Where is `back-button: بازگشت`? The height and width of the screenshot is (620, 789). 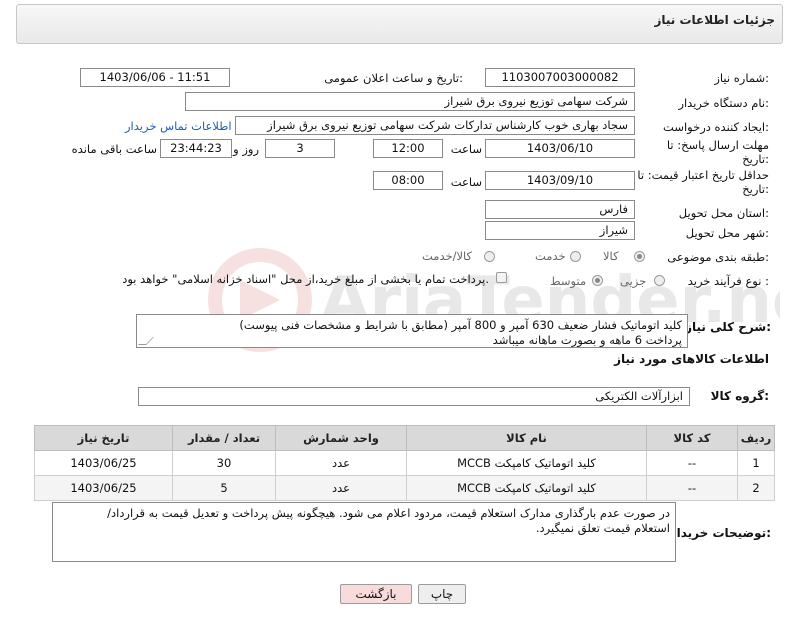
back-button: بازگشت is located at coordinates (376, 594).